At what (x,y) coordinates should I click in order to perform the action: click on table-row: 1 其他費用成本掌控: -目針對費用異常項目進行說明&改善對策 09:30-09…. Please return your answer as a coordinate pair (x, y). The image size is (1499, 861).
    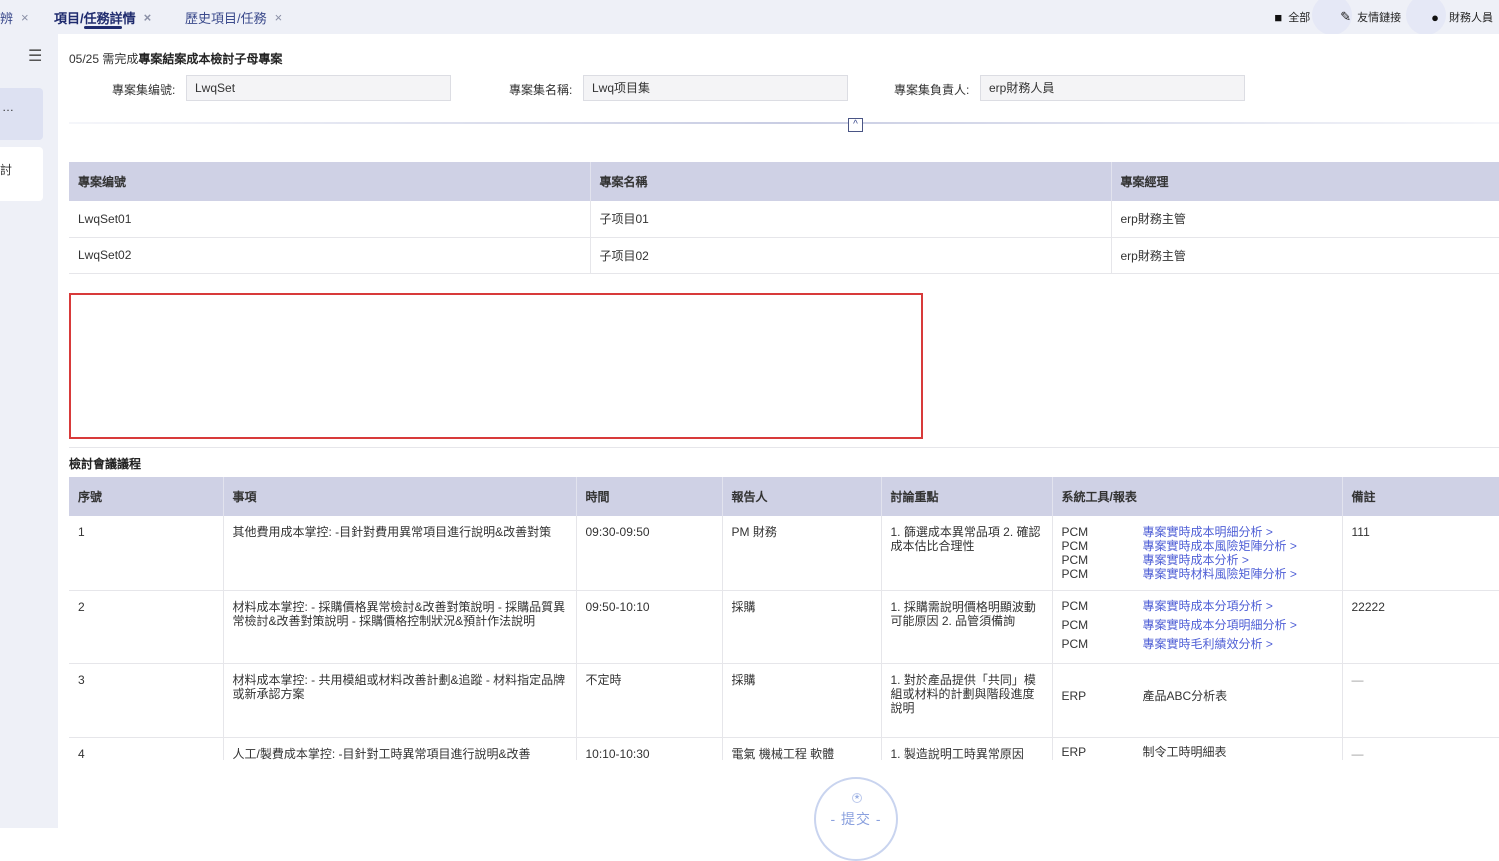
    Looking at the image, I should click on (784, 553).